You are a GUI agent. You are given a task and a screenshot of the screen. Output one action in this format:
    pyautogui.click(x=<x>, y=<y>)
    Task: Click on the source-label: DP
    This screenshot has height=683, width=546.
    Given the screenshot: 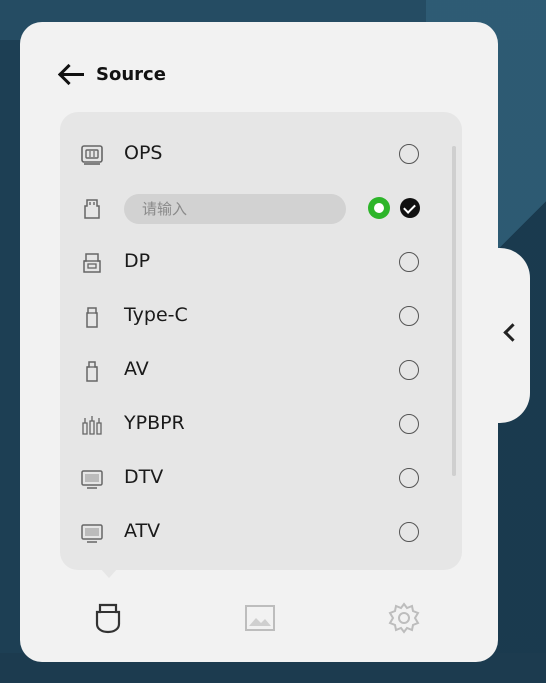 What is the action you would take?
    pyautogui.click(x=137, y=261)
    